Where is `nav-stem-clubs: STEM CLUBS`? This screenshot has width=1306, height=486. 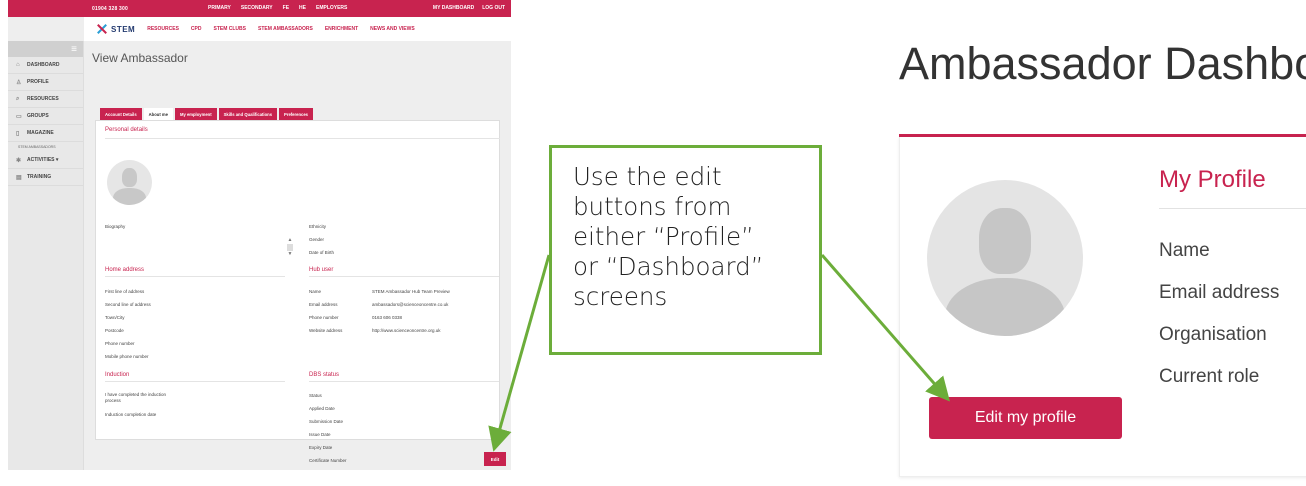
nav-stem-clubs: STEM CLUBS is located at coordinates (229, 29).